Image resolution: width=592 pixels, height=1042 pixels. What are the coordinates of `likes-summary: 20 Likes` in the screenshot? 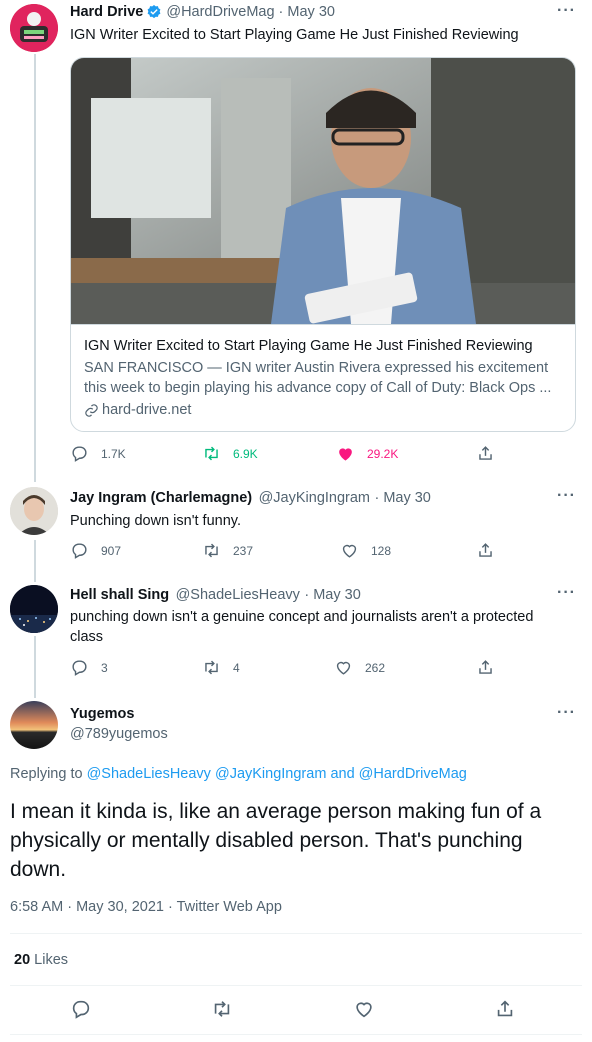 It's located at (41, 960).